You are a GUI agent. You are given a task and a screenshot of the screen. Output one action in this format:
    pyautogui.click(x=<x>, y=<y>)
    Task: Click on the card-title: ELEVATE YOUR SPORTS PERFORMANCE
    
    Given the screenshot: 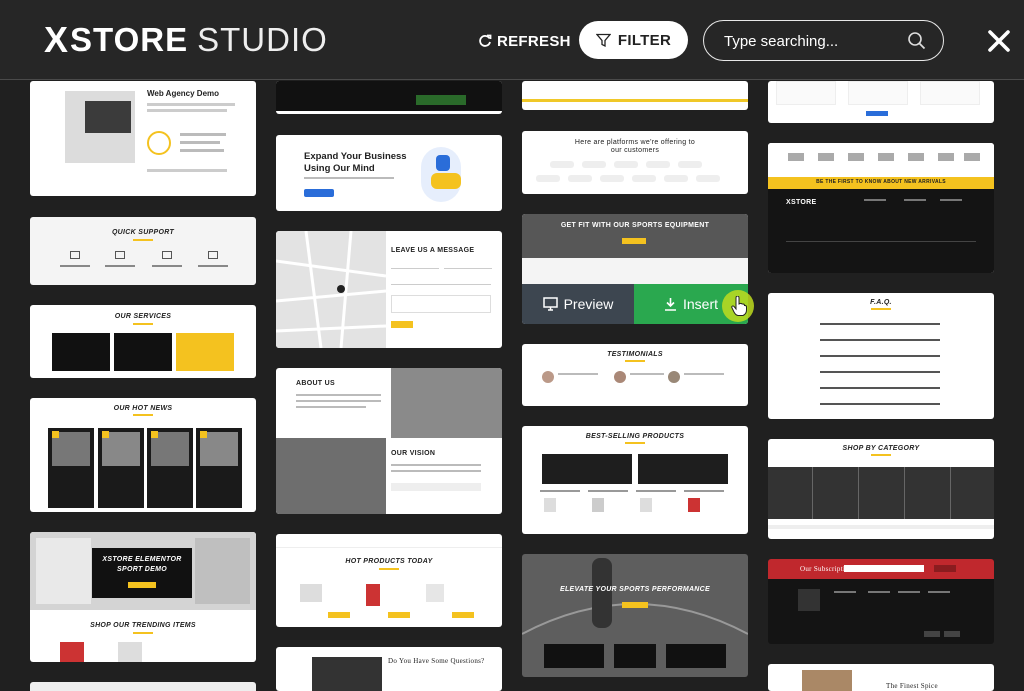 What is the action you would take?
    pyautogui.click(x=635, y=589)
    